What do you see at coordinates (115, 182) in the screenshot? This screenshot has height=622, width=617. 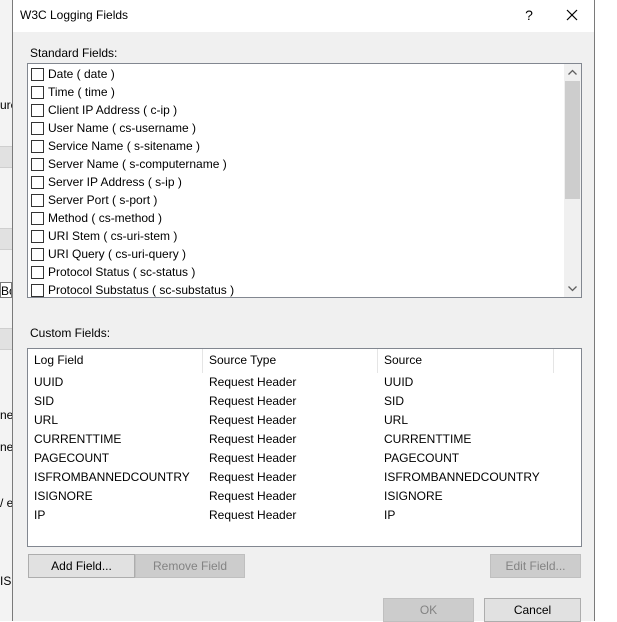 I see `standard-field-label: Server IP Address ( s-ip )` at bounding box center [115, 182].